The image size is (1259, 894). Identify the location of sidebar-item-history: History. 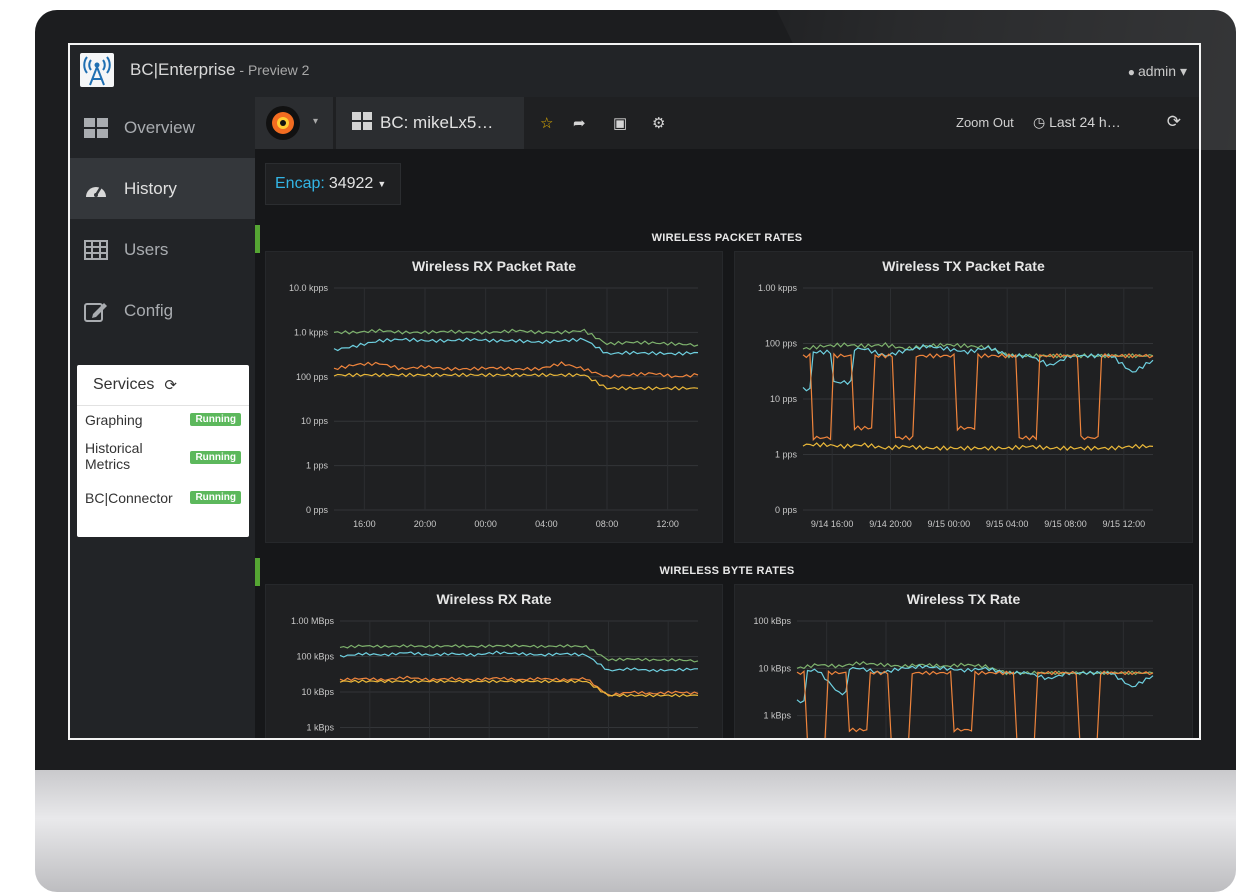
(162, 188).